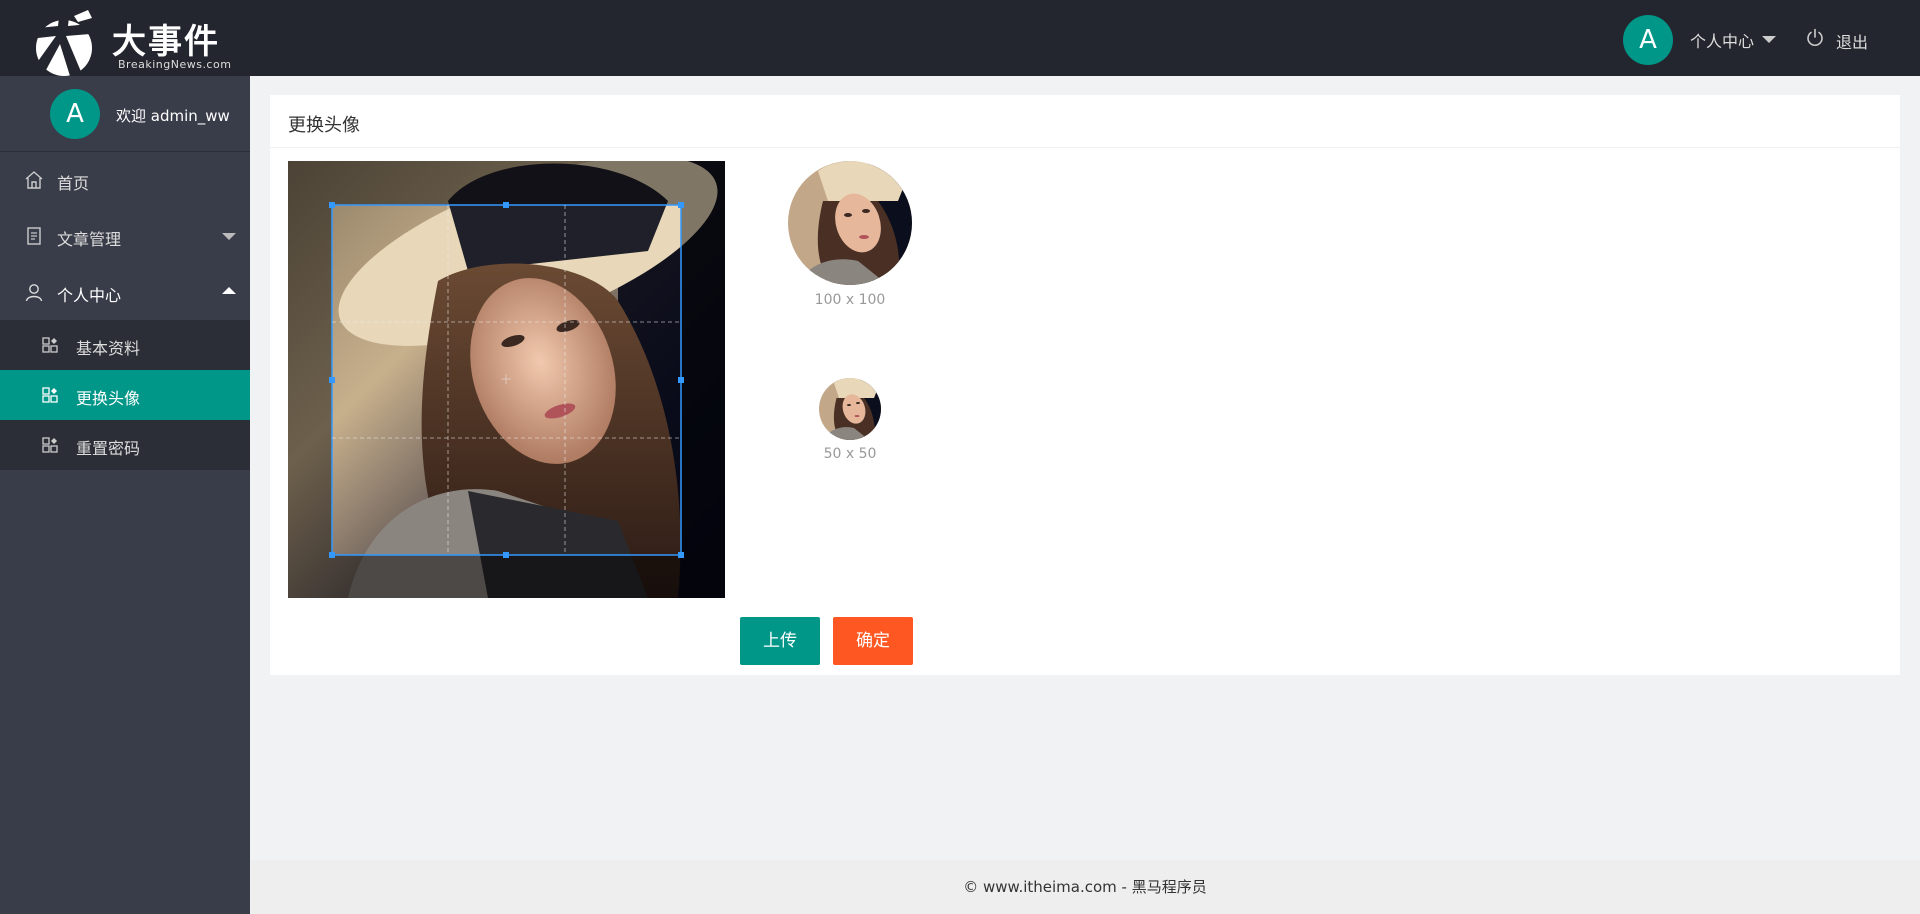 The image size is (1920, 914). I want to click on sidebar-subitem-label: 基本资料, so click(108, 348).